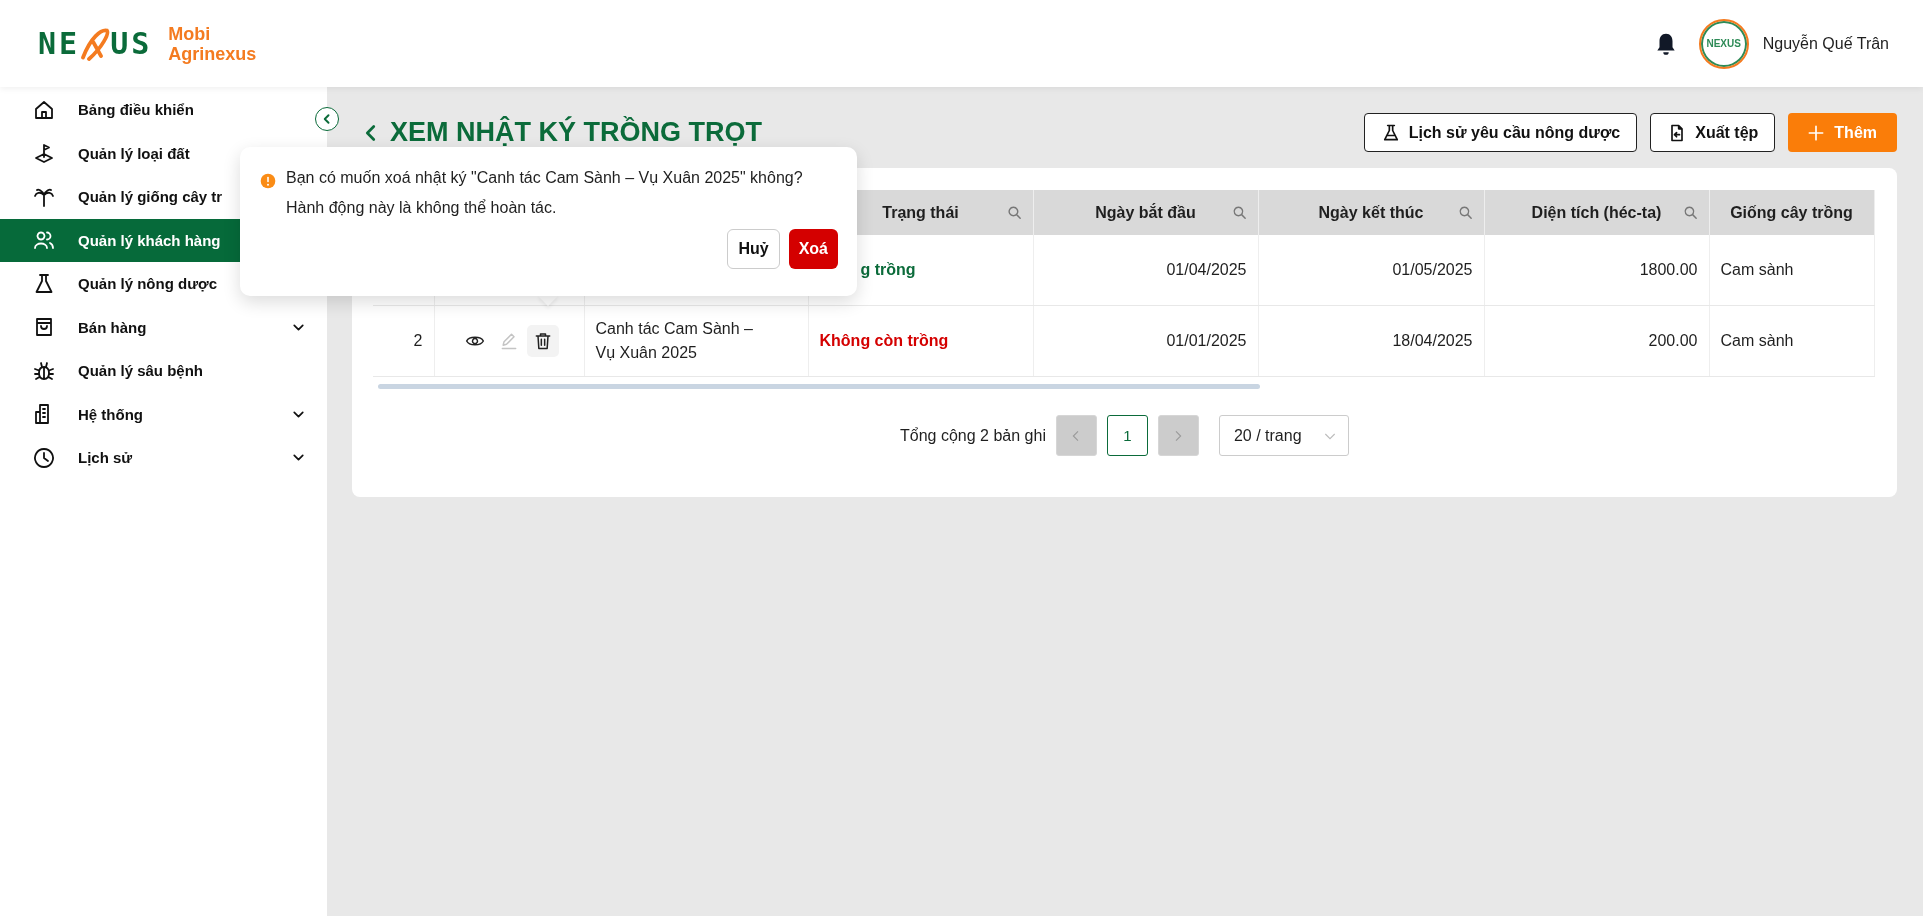 Image resolution: width=1923 pixels, height=916 pixels. What do you see at coordinates (1723, 43) in the screenshot?
I see `avatar: NEXUS` at bounding box center [1723, 43].